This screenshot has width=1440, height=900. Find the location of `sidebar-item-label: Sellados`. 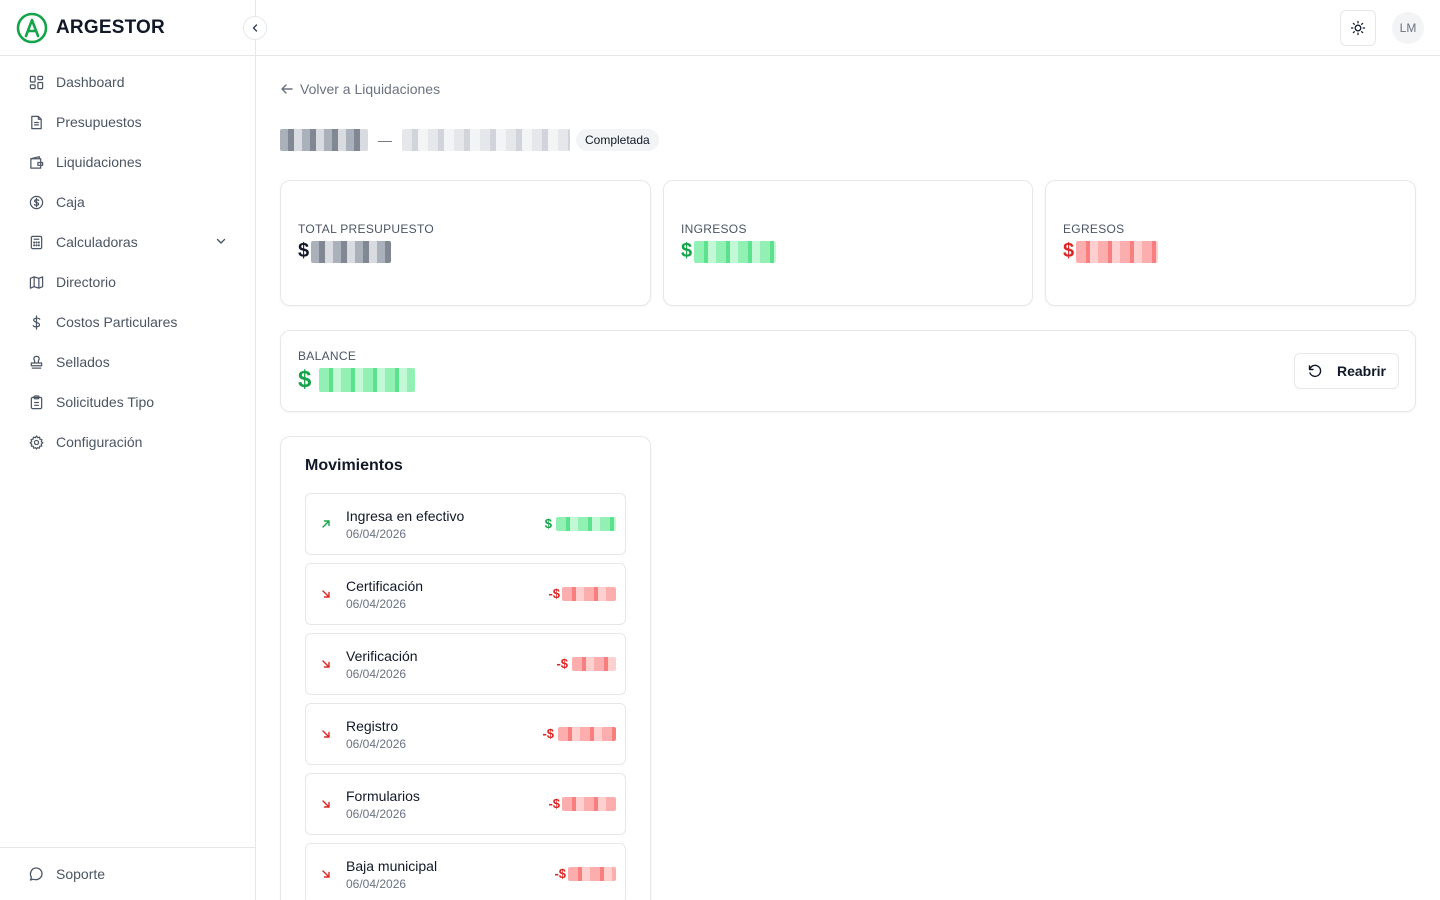

sidebar-item-label: Sellados is located at coordinates (83, 362).